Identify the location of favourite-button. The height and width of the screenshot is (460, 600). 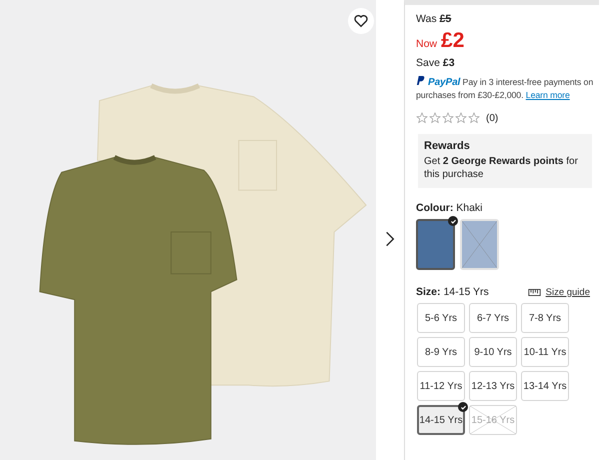
(361, 21).